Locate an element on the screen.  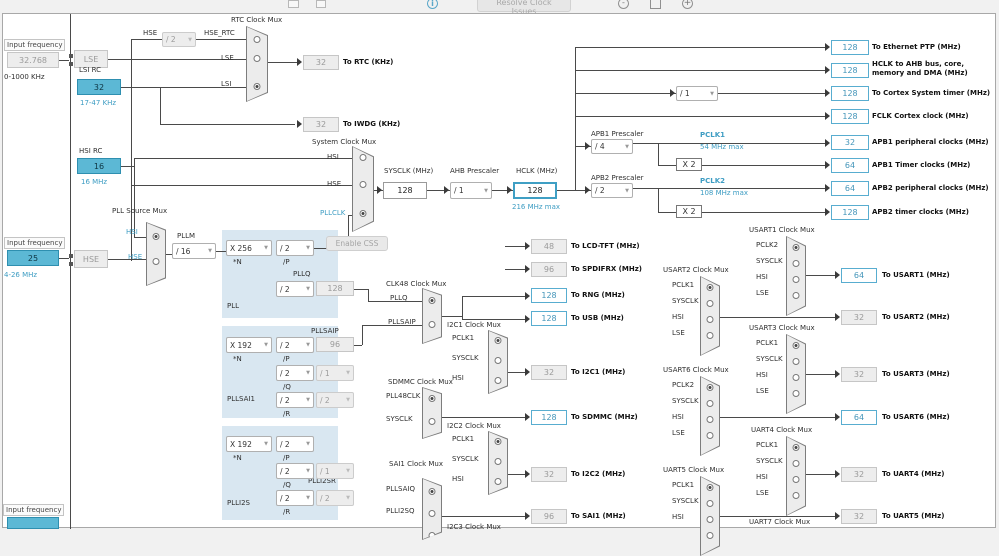
plli2s-n-select-value: X 192 is located at coordinates (241, 444).